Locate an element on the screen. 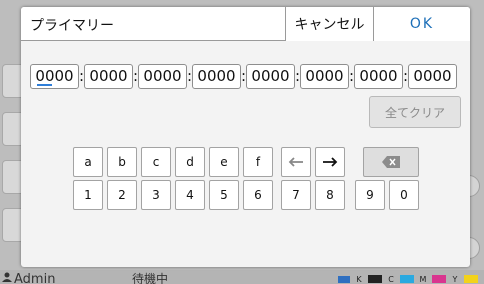 This screenshot has width=484, height=284. address-field-7: 0000 is located at coordinates (378, 76).